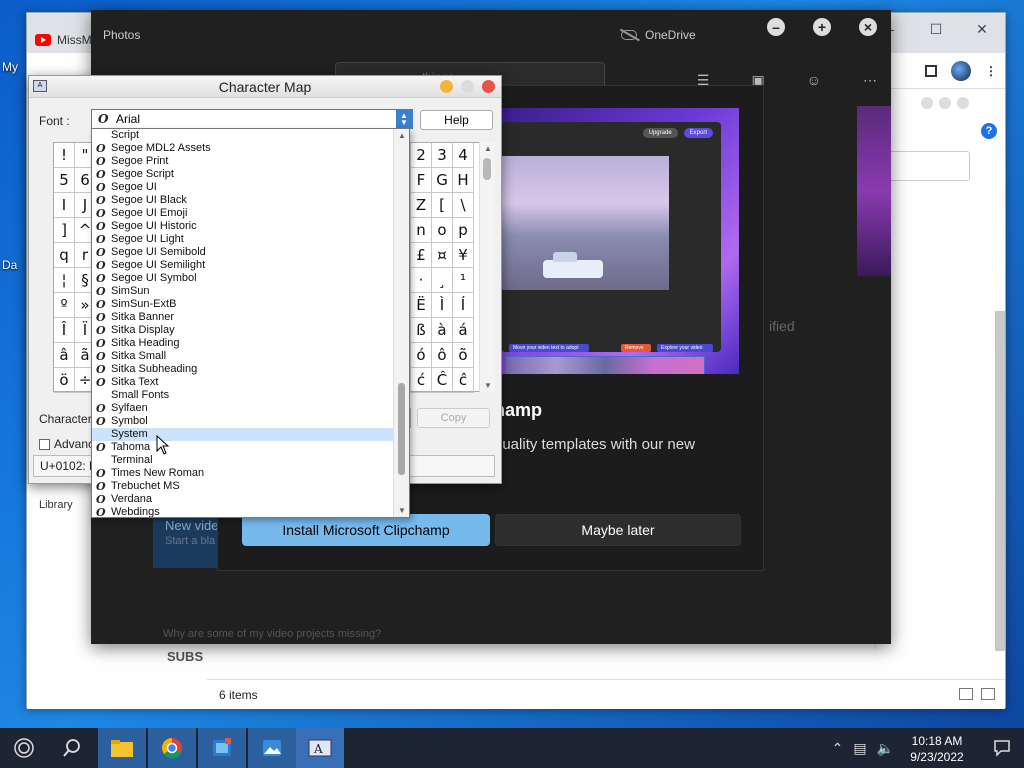 The image size is (1024, 768). Describe the element at coordinates (822, 27) in the screenshot. I see `maximize-button: +` at that location.